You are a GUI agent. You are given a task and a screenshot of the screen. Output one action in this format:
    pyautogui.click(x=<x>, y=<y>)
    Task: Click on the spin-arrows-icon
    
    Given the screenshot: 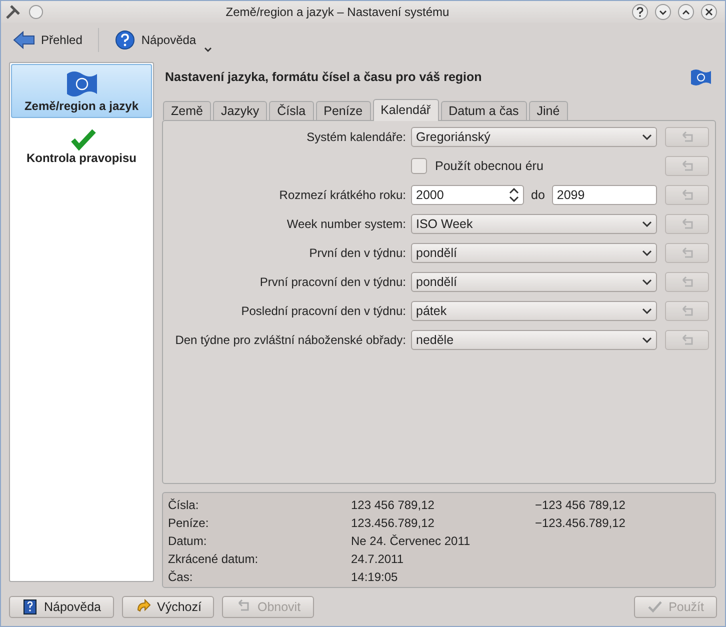 What is the action you would take?
    pyautogui.click(x=514, y=195)
    